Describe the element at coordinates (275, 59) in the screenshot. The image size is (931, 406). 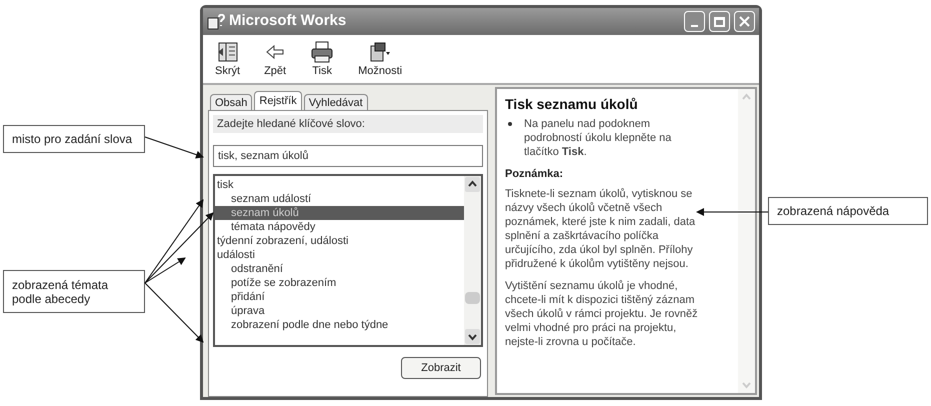
I see `toolbar-button: Zpět` at that location.